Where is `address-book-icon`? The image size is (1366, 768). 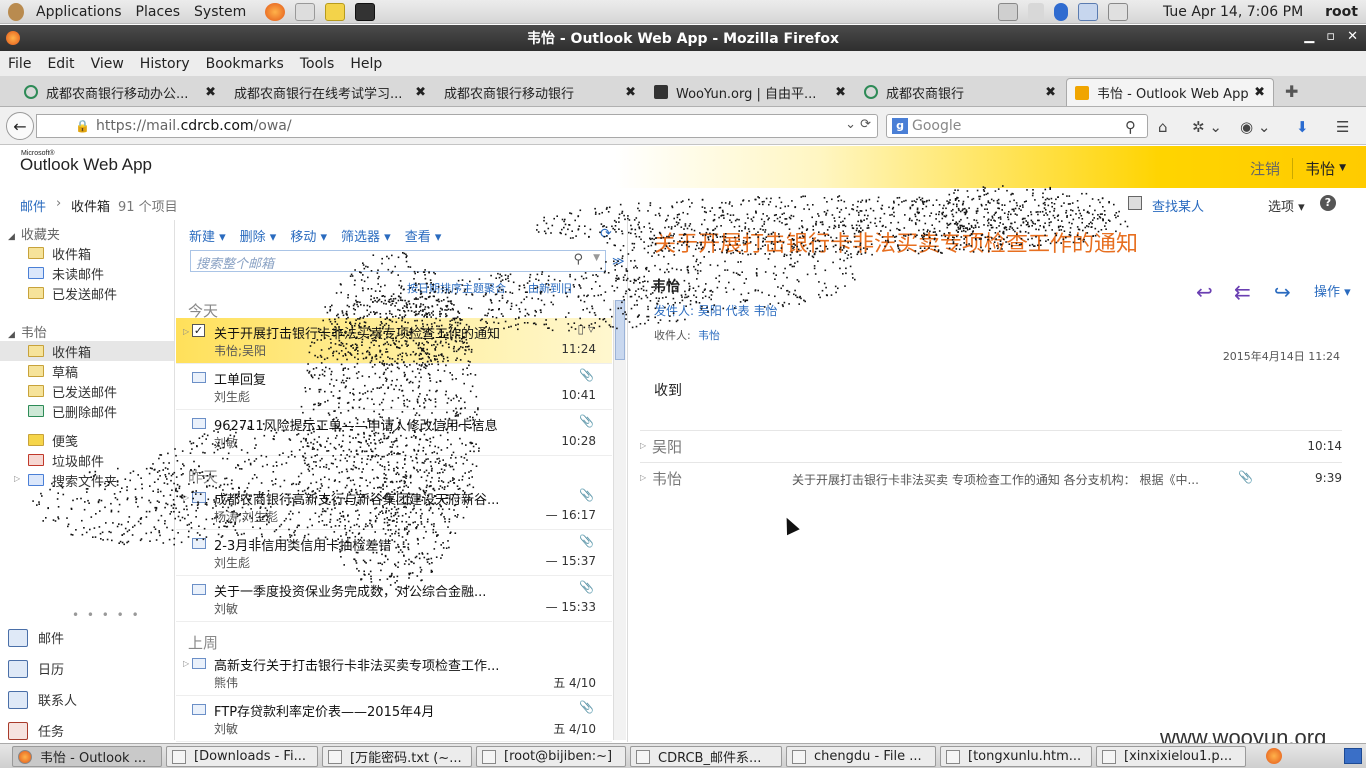
address-book-icon is located at coordinates (1135, 203).